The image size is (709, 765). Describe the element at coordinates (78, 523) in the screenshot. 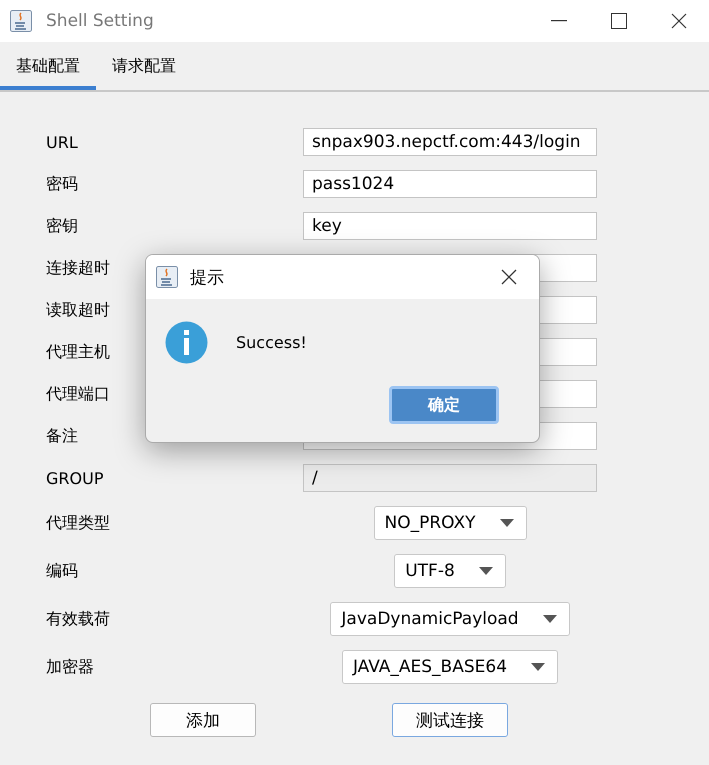

I see `field-label: 代理类型` at that location.